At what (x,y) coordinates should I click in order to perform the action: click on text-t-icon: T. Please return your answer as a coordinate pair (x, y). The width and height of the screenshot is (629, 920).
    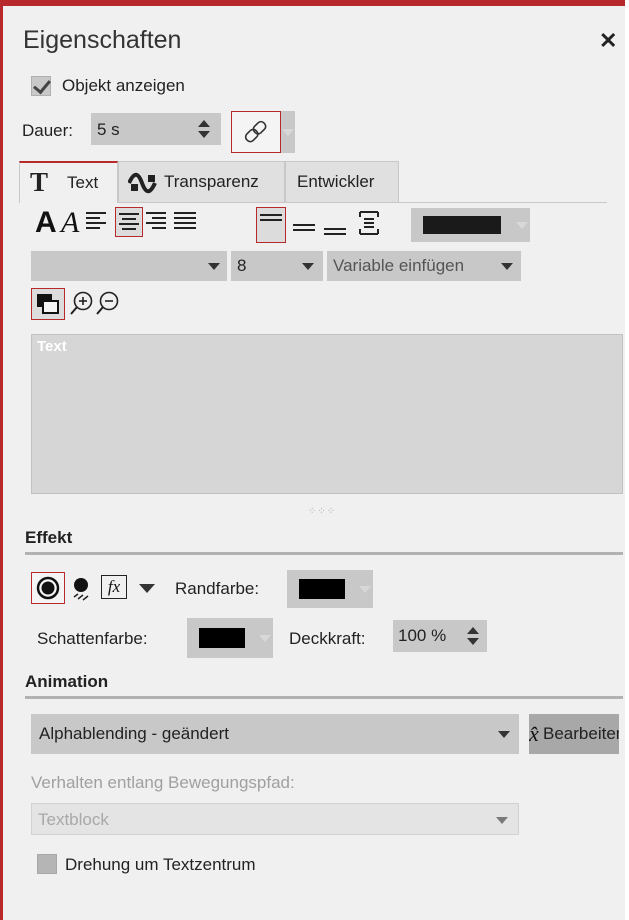
    Looking at the image, I should click on (39, 182).